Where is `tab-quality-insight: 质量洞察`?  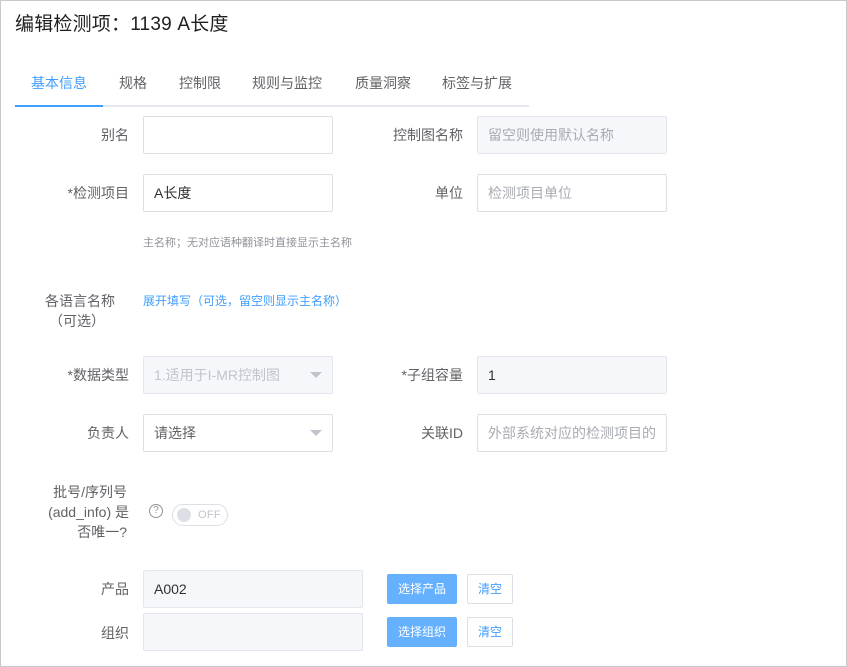 tab-quality-insight: 质量洞察 is located at coordinates (383, 85).